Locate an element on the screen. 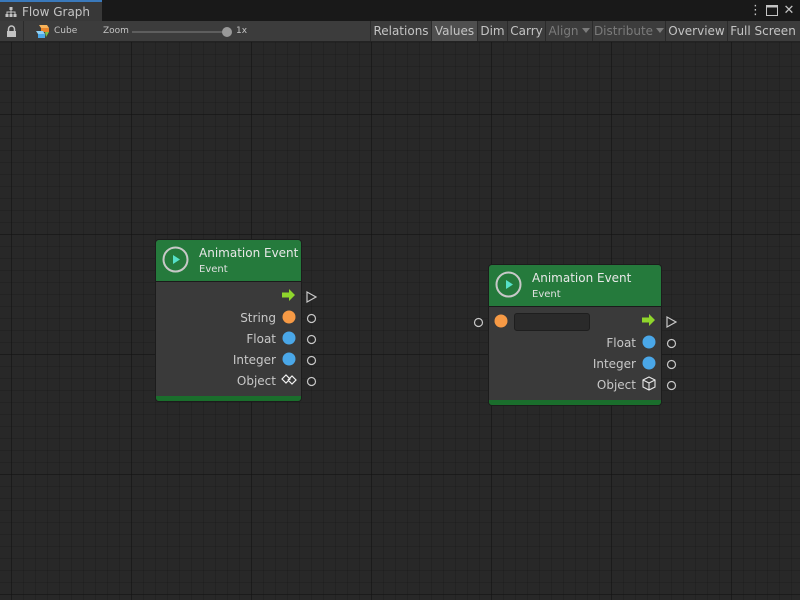 Image resolution: width=800 pixels, height=600 pixels. lock-icon is located at coordinates (11, 31).